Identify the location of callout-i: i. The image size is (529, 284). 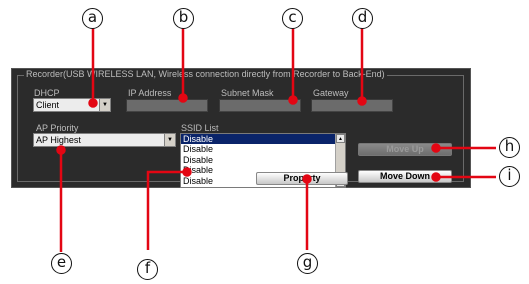
(509, 176).